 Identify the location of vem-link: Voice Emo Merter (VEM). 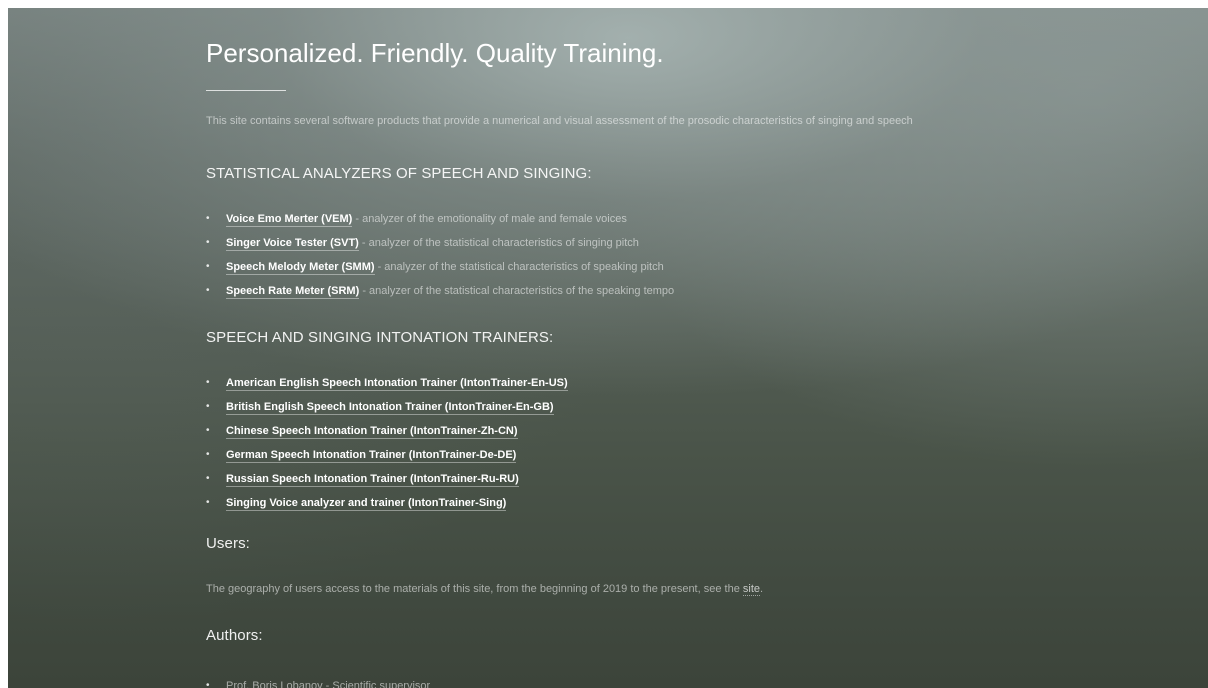
(289, 220).